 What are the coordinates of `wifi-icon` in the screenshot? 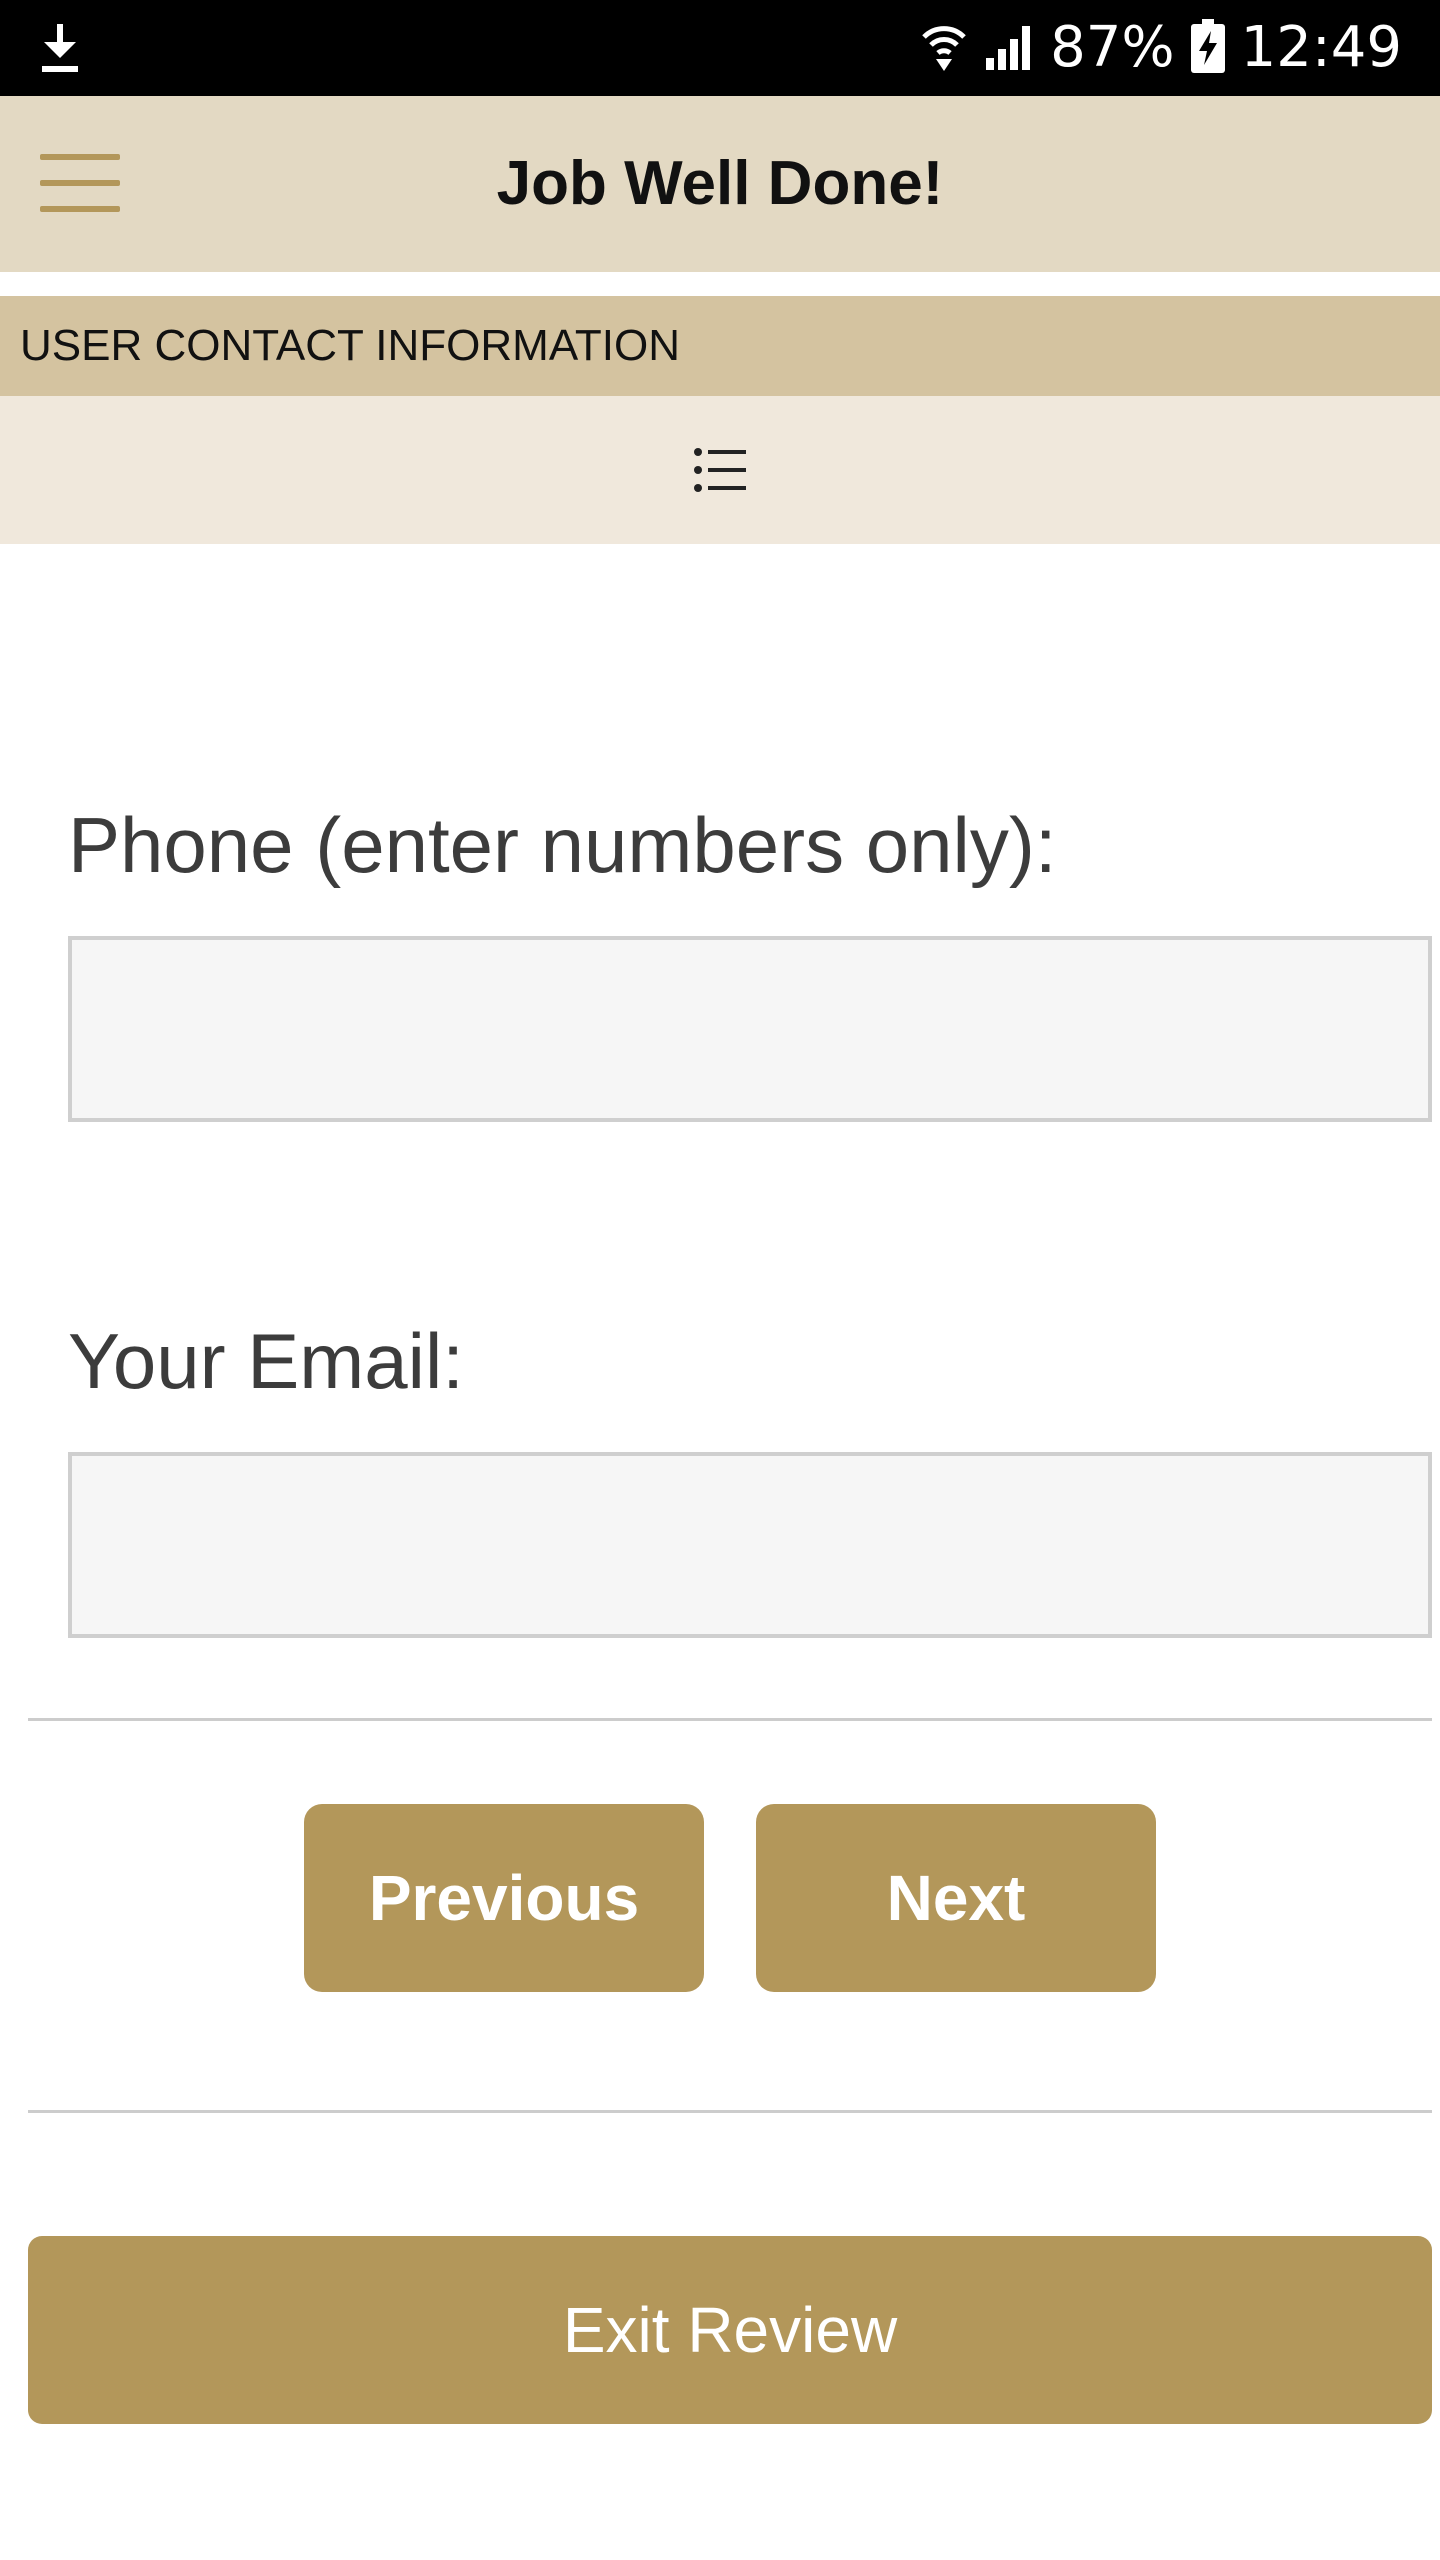 It's located at (944, 48).